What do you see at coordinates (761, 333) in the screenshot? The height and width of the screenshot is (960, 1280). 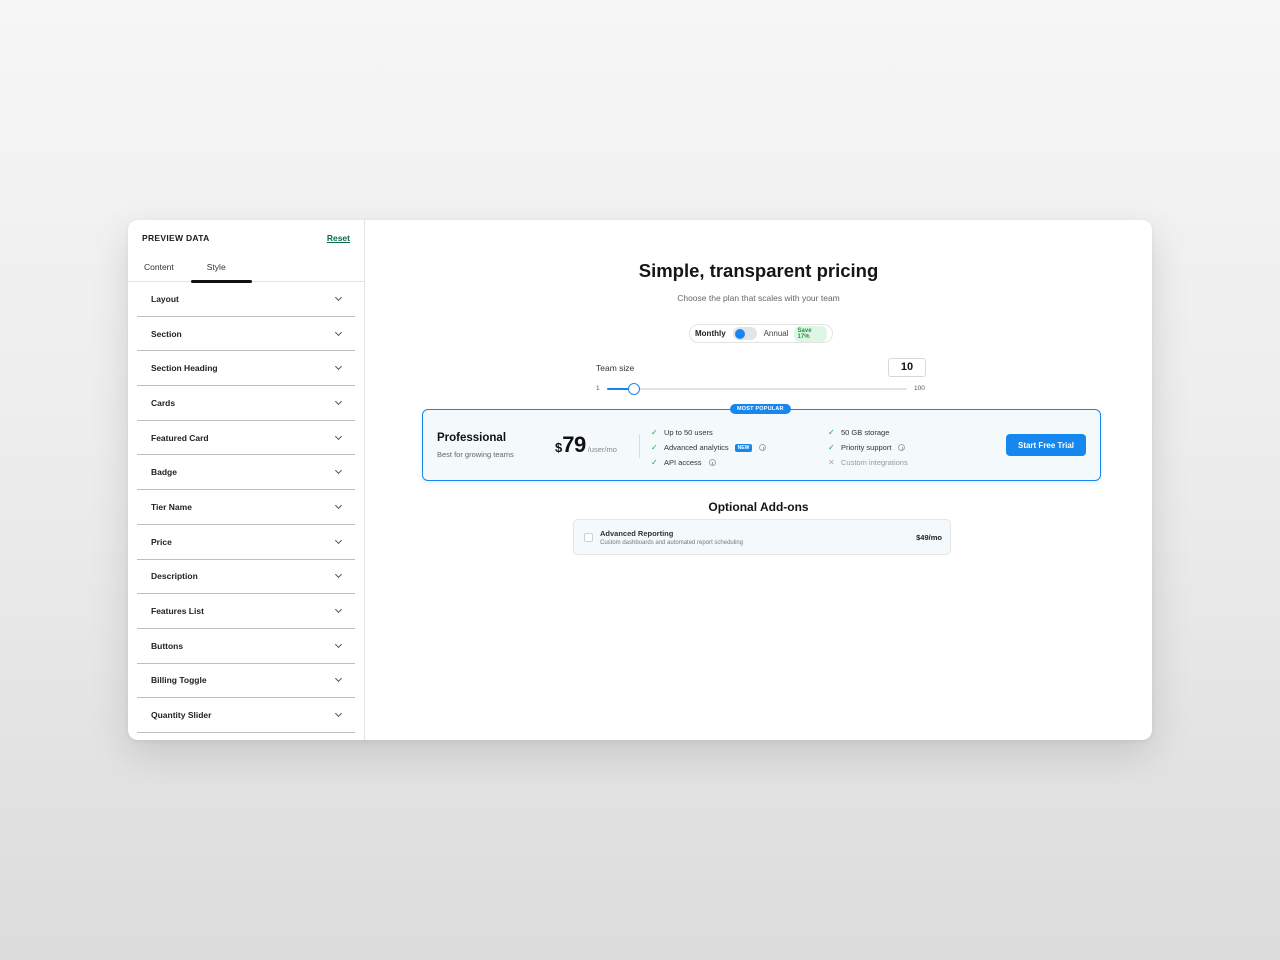 I see `billing-toggle-group: Monthly Annual Save 17%` at bounding box center [761, 333].